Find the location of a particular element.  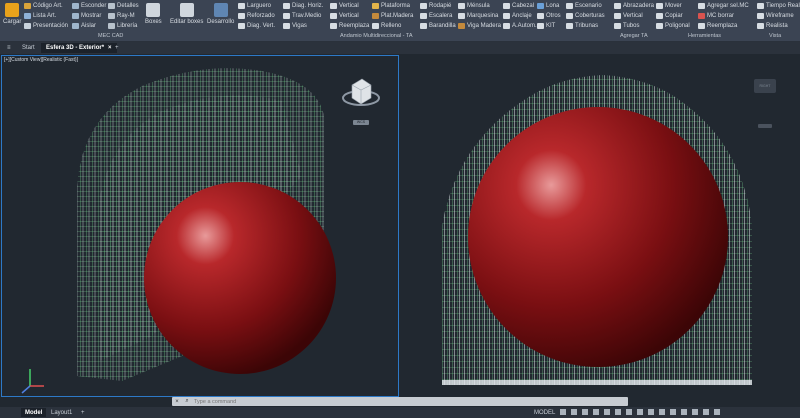

tube-icon is located at coordinates (617, 26).